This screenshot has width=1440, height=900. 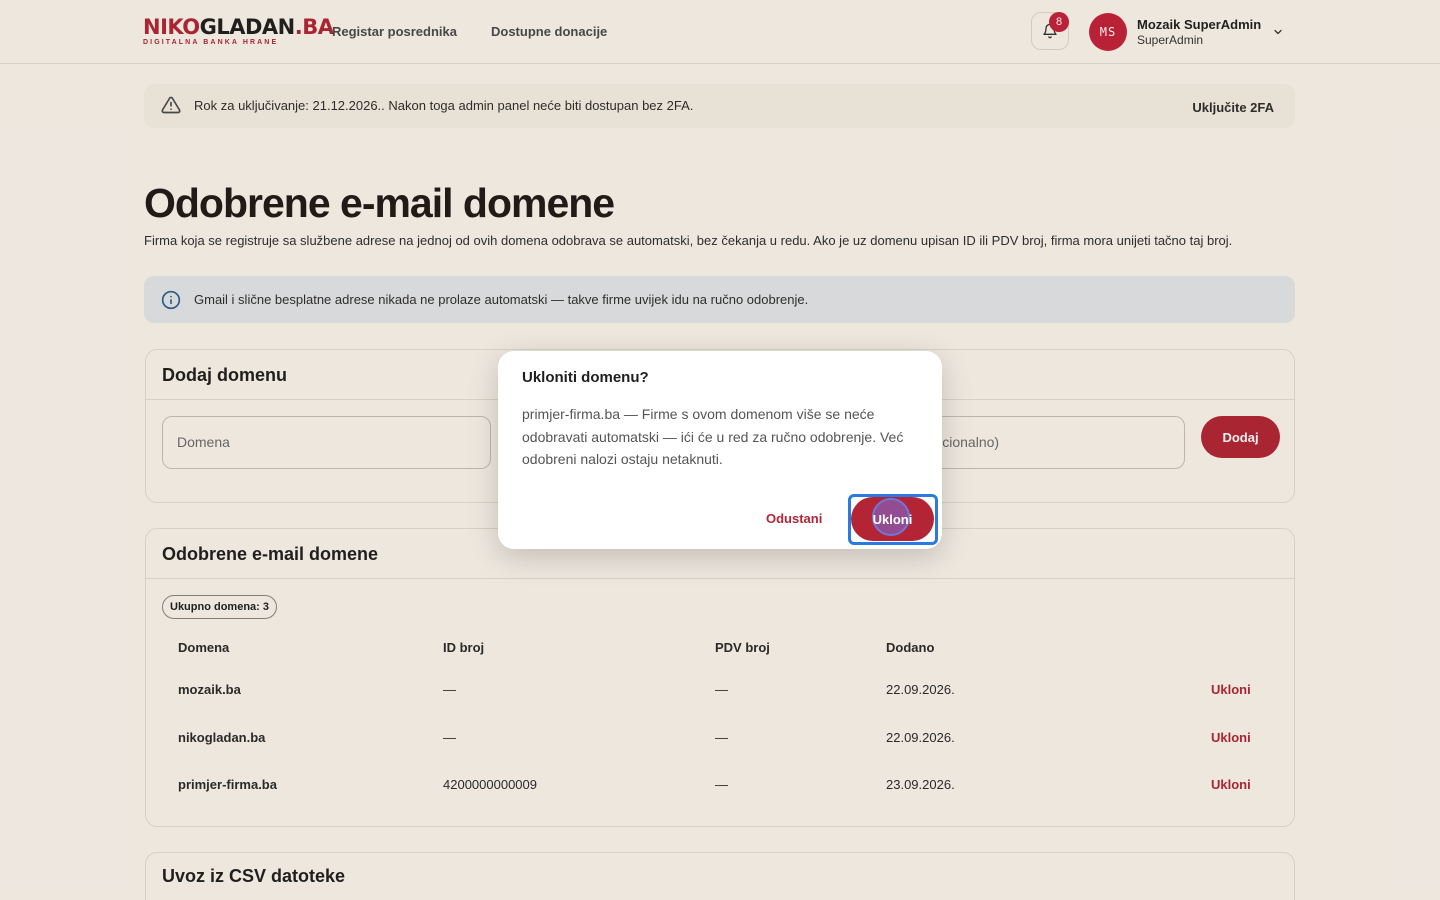 I want to click on cancel-button: Odustani, so click(x=794, y=518).